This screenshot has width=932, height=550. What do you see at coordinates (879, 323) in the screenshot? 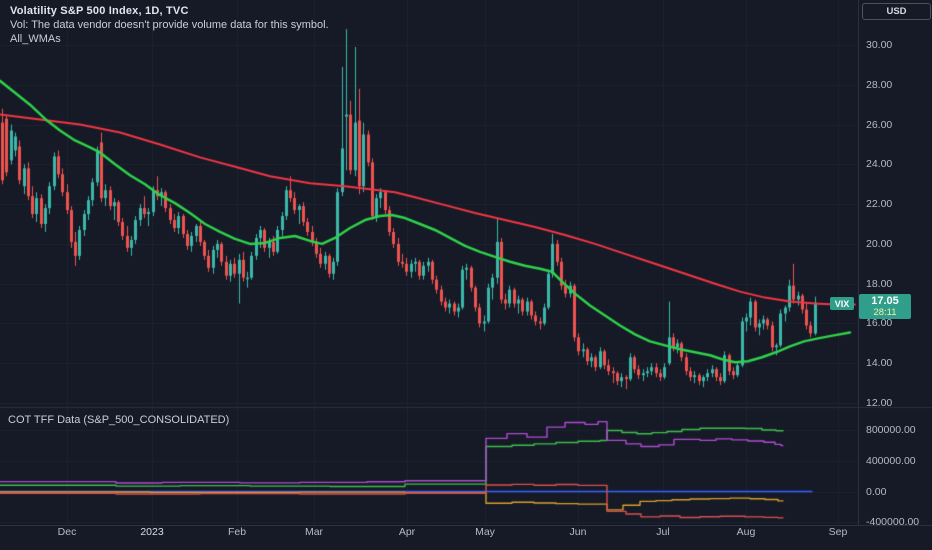
I see `price-tick-label: 16.00` at bounding box center [879, 323].